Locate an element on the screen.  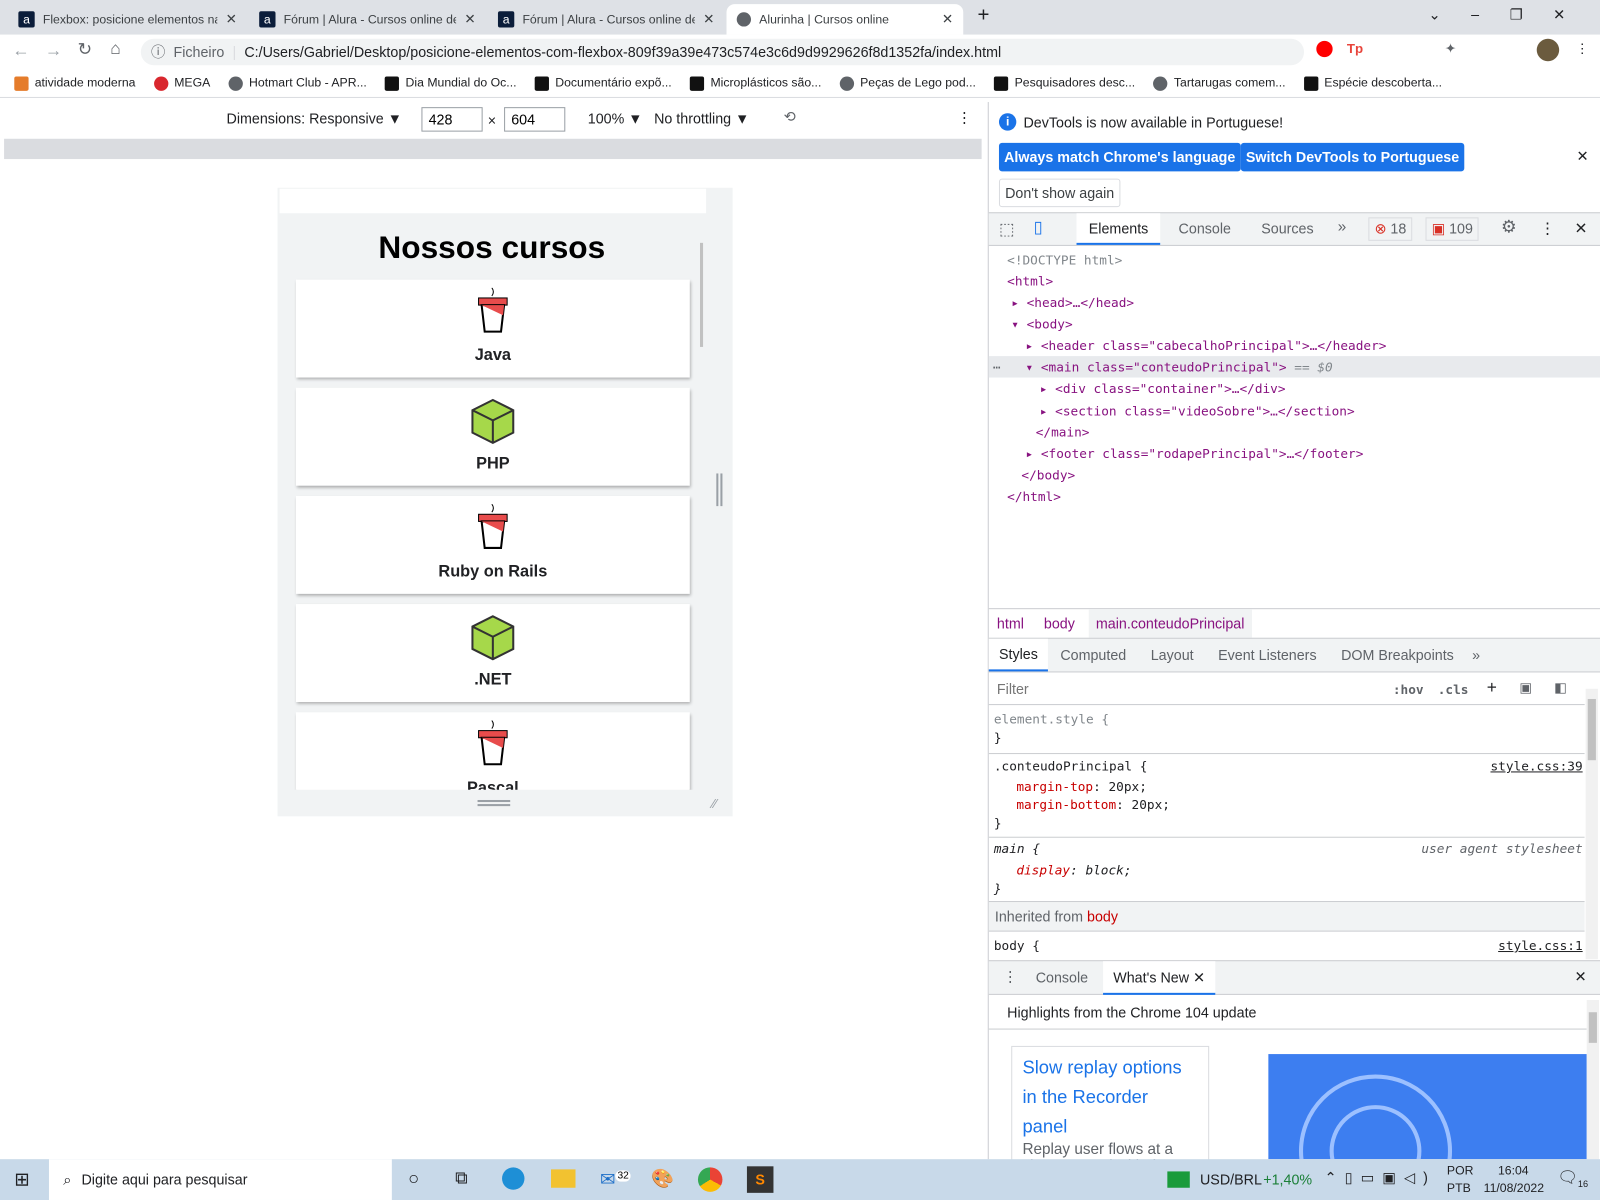
drawer-tab-whats-new: What's New ✕ is located at coordinates (1159, 978).